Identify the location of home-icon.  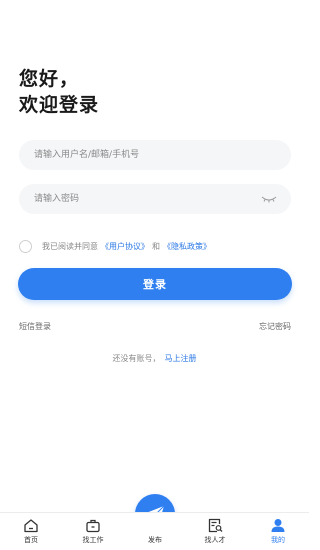
(31, 525).